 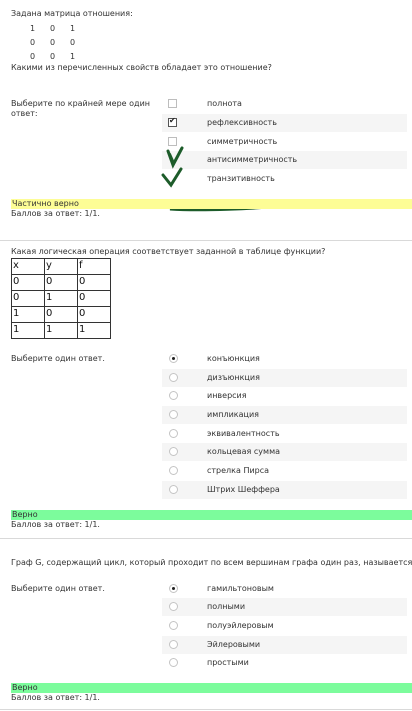 I want to click on q3-prompt: Выберите один ответ., so click(x=58, y=588).